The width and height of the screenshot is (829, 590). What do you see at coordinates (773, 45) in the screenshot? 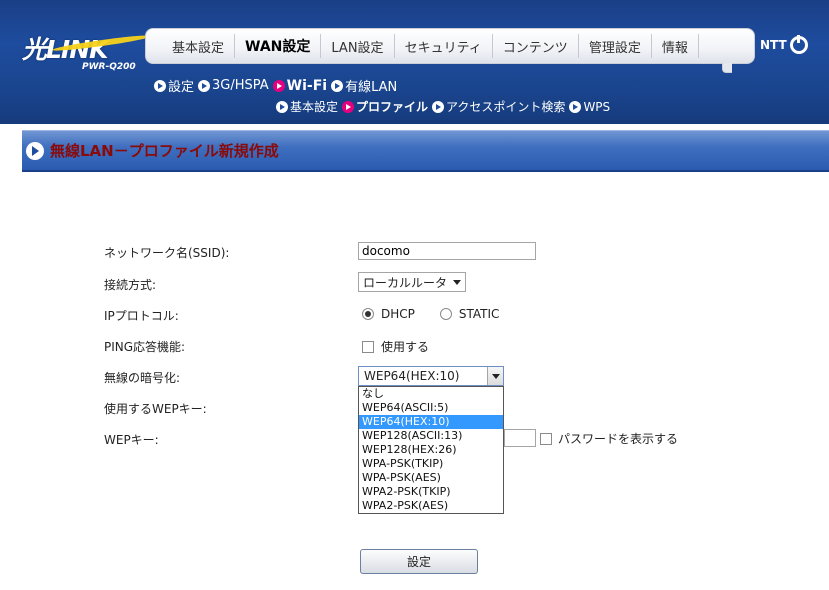
I see `ntt-text: NTT` at bounding box center [773, 45].